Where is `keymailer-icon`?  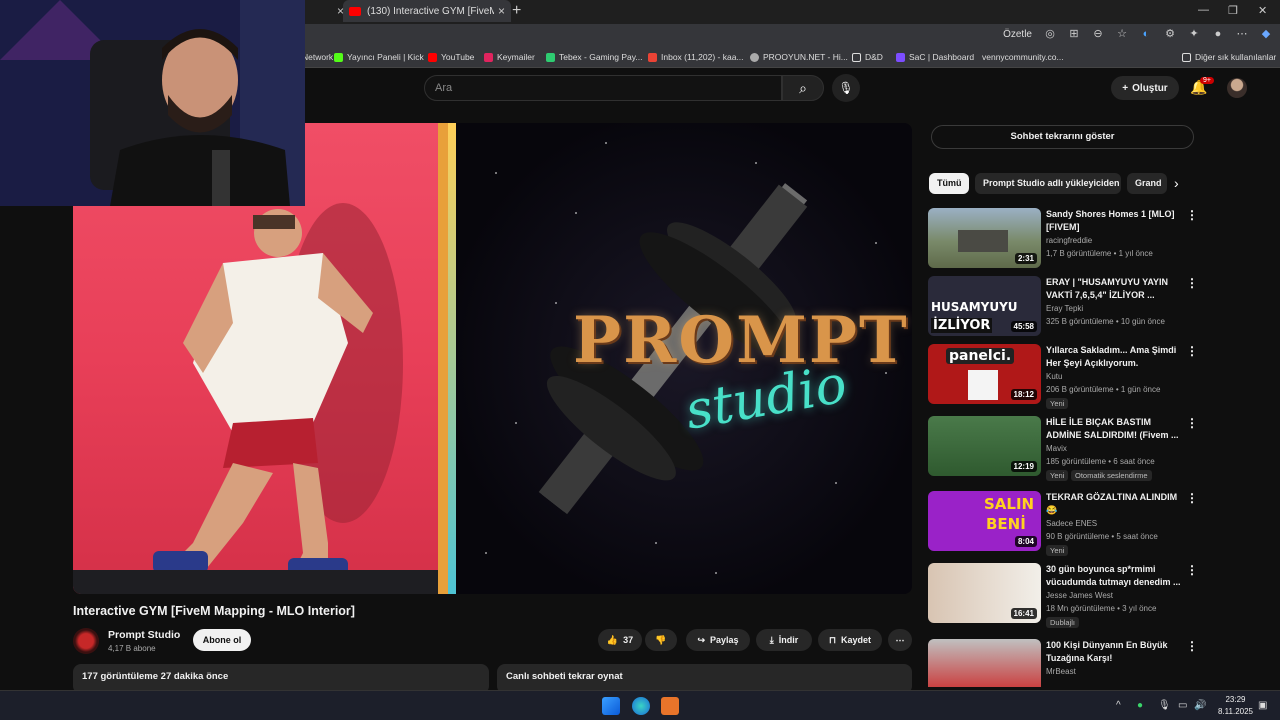
keymailer-icon is located at coordinates (488, 57).